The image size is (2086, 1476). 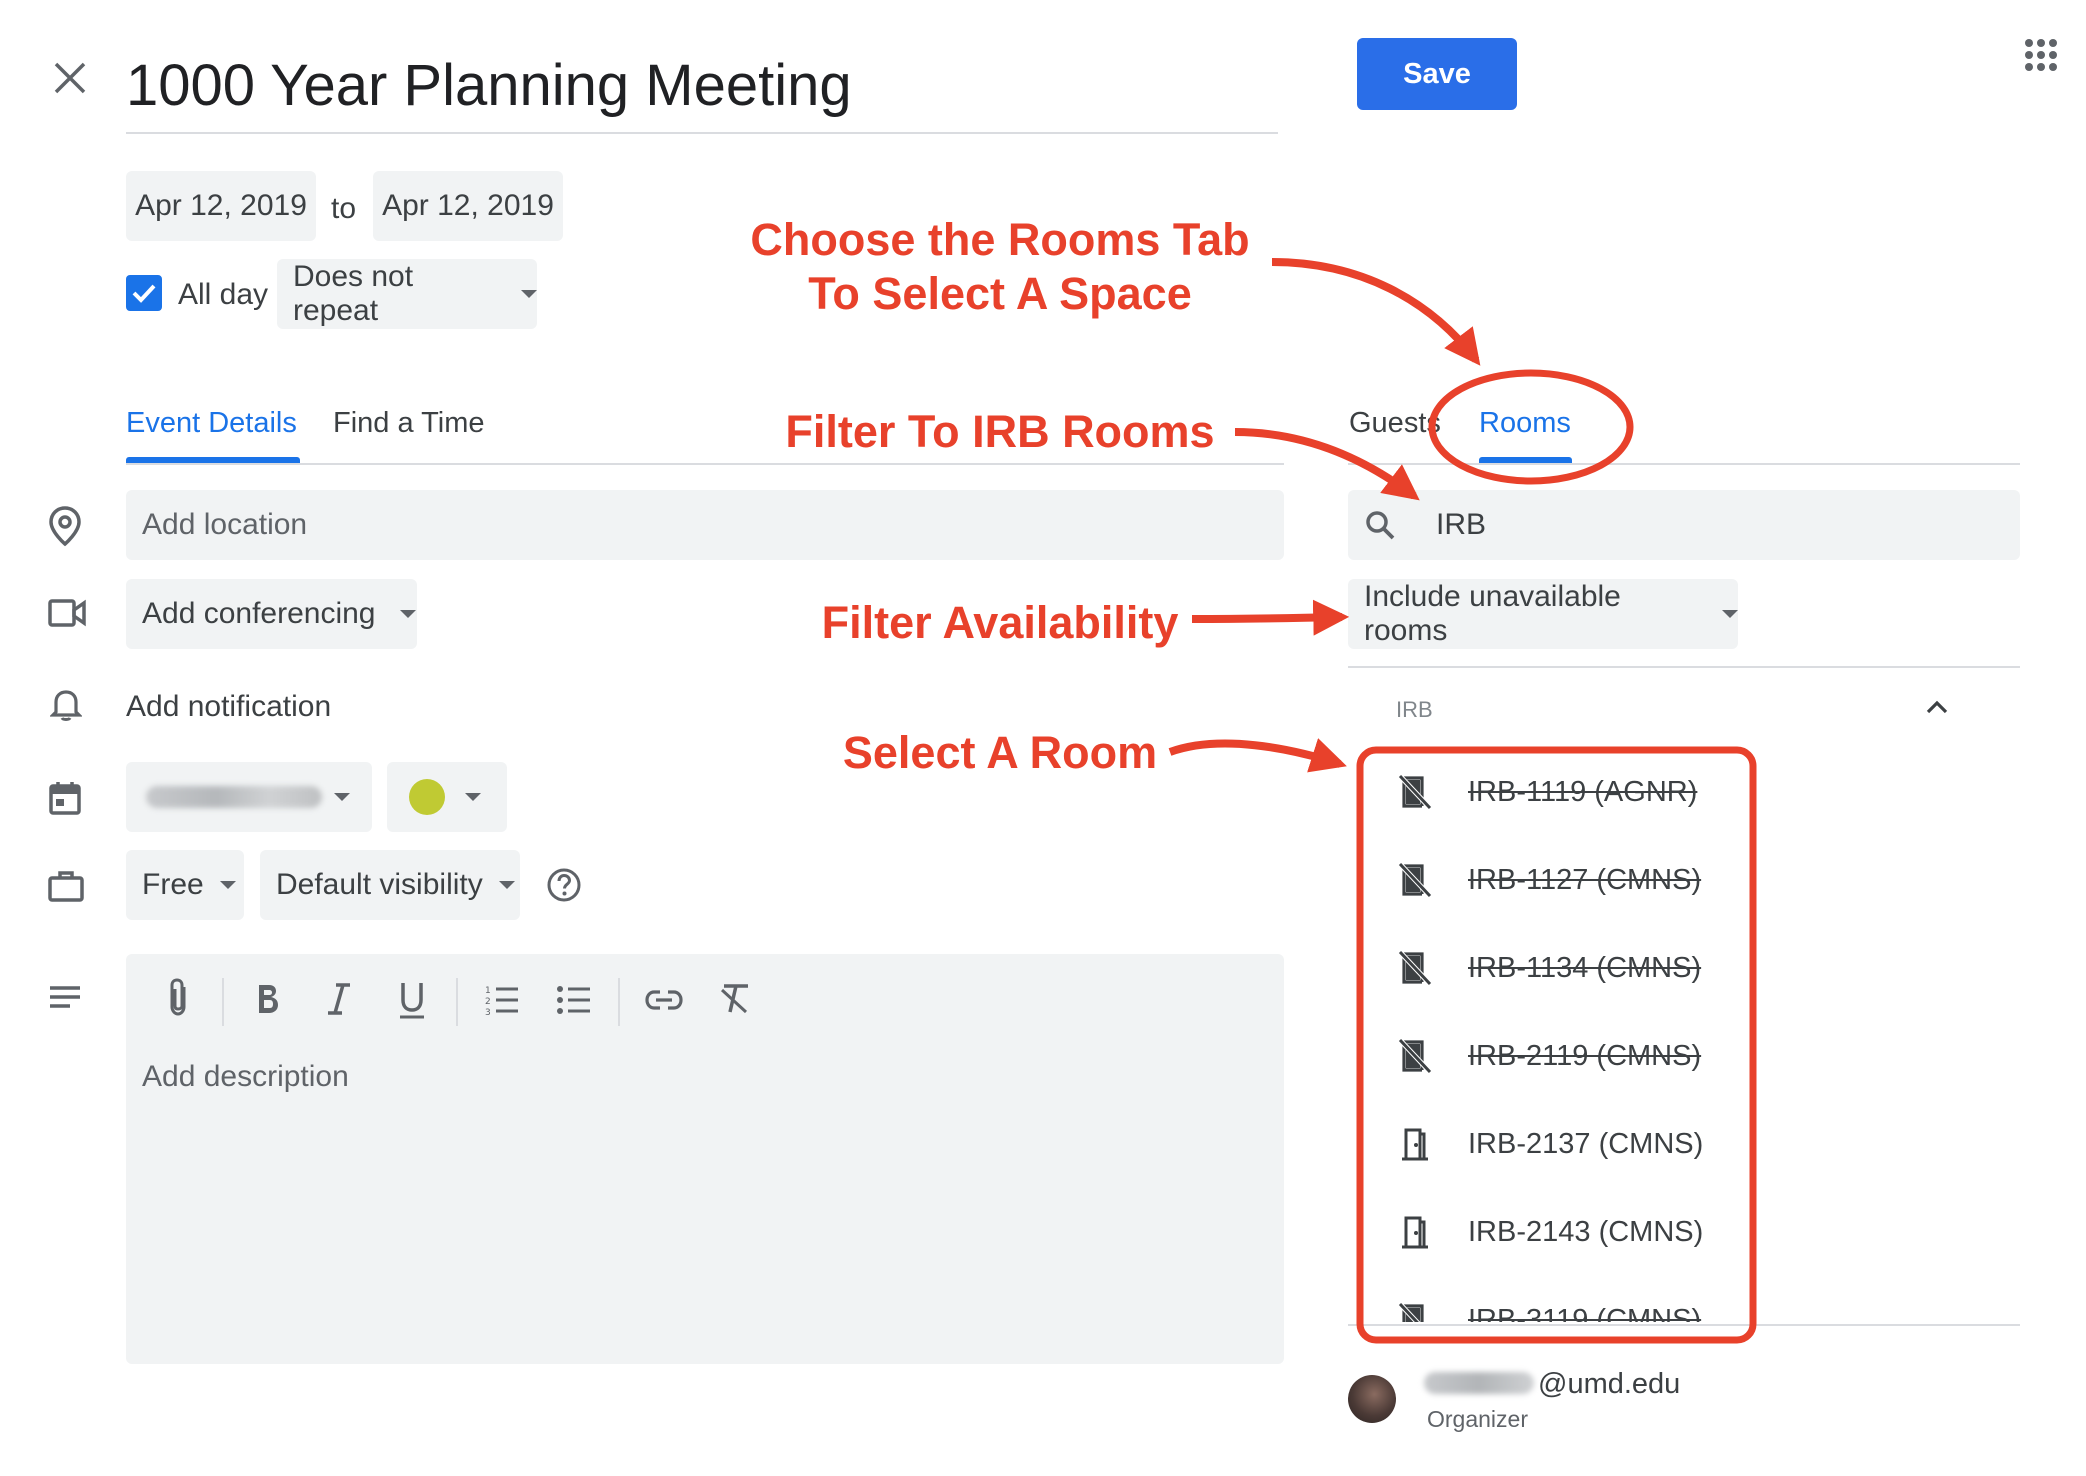 What do you see at coordinates (1684, 464) in the screenshot?
I see `right-tabs-divider` at bounding box center [1684, 464].